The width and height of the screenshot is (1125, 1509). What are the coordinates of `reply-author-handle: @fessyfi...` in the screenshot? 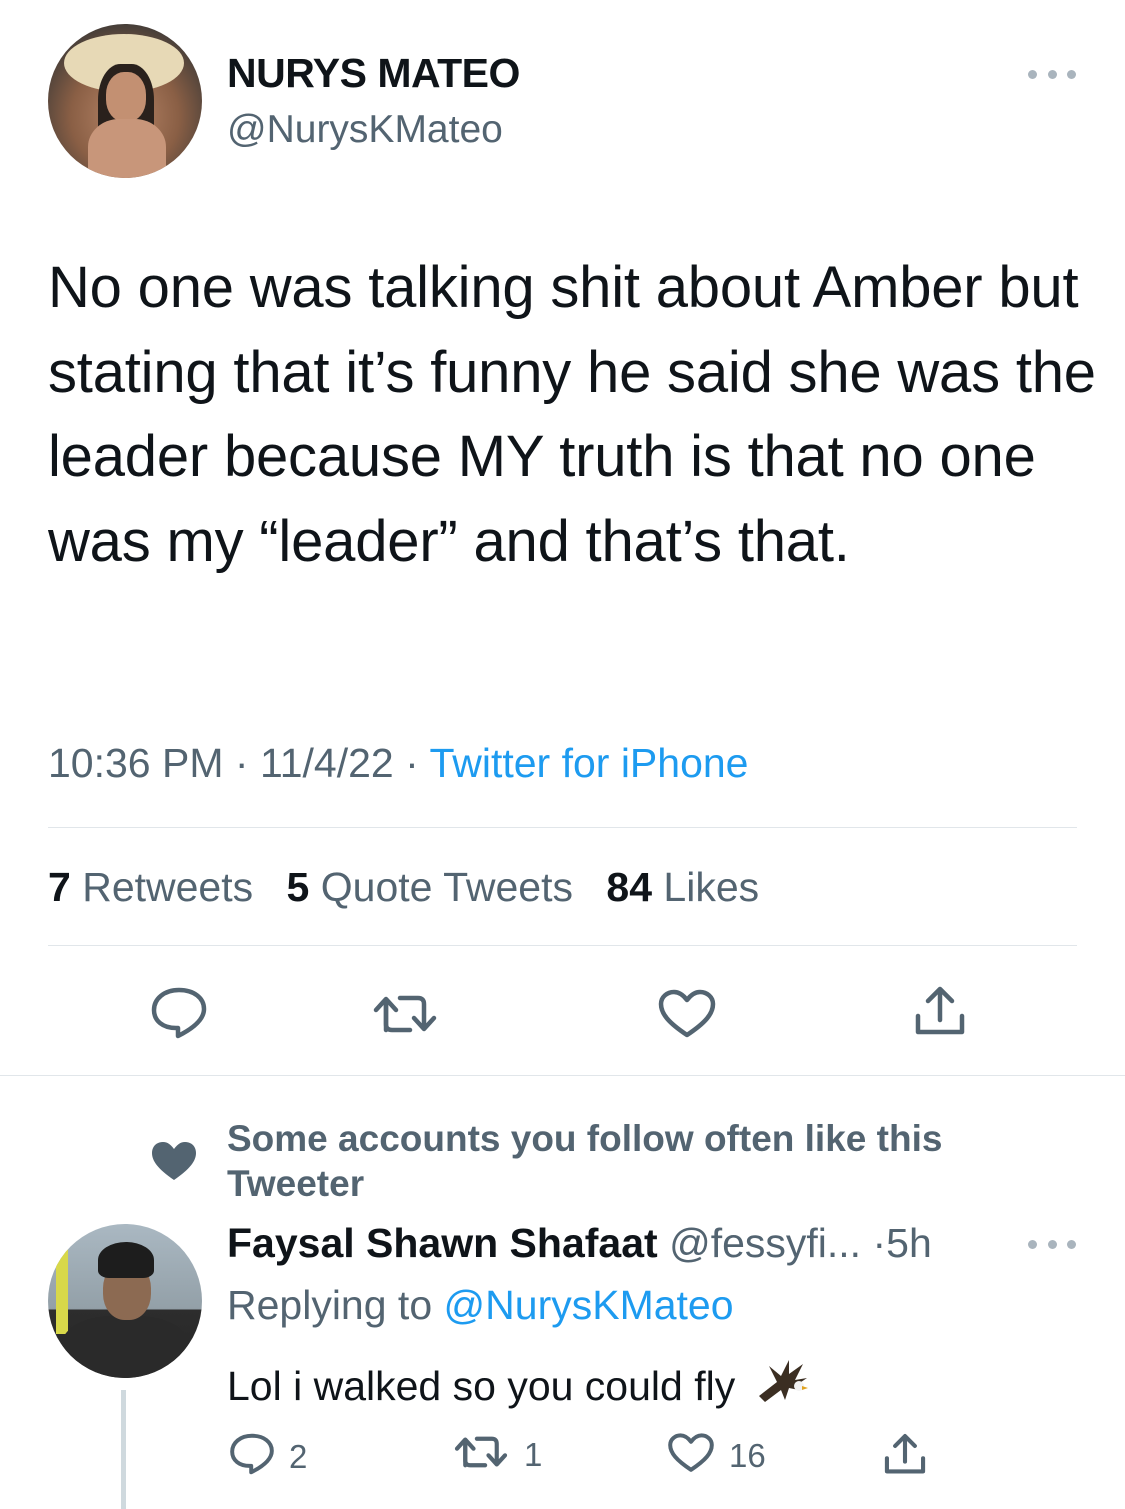 It's located at (765, 1243).